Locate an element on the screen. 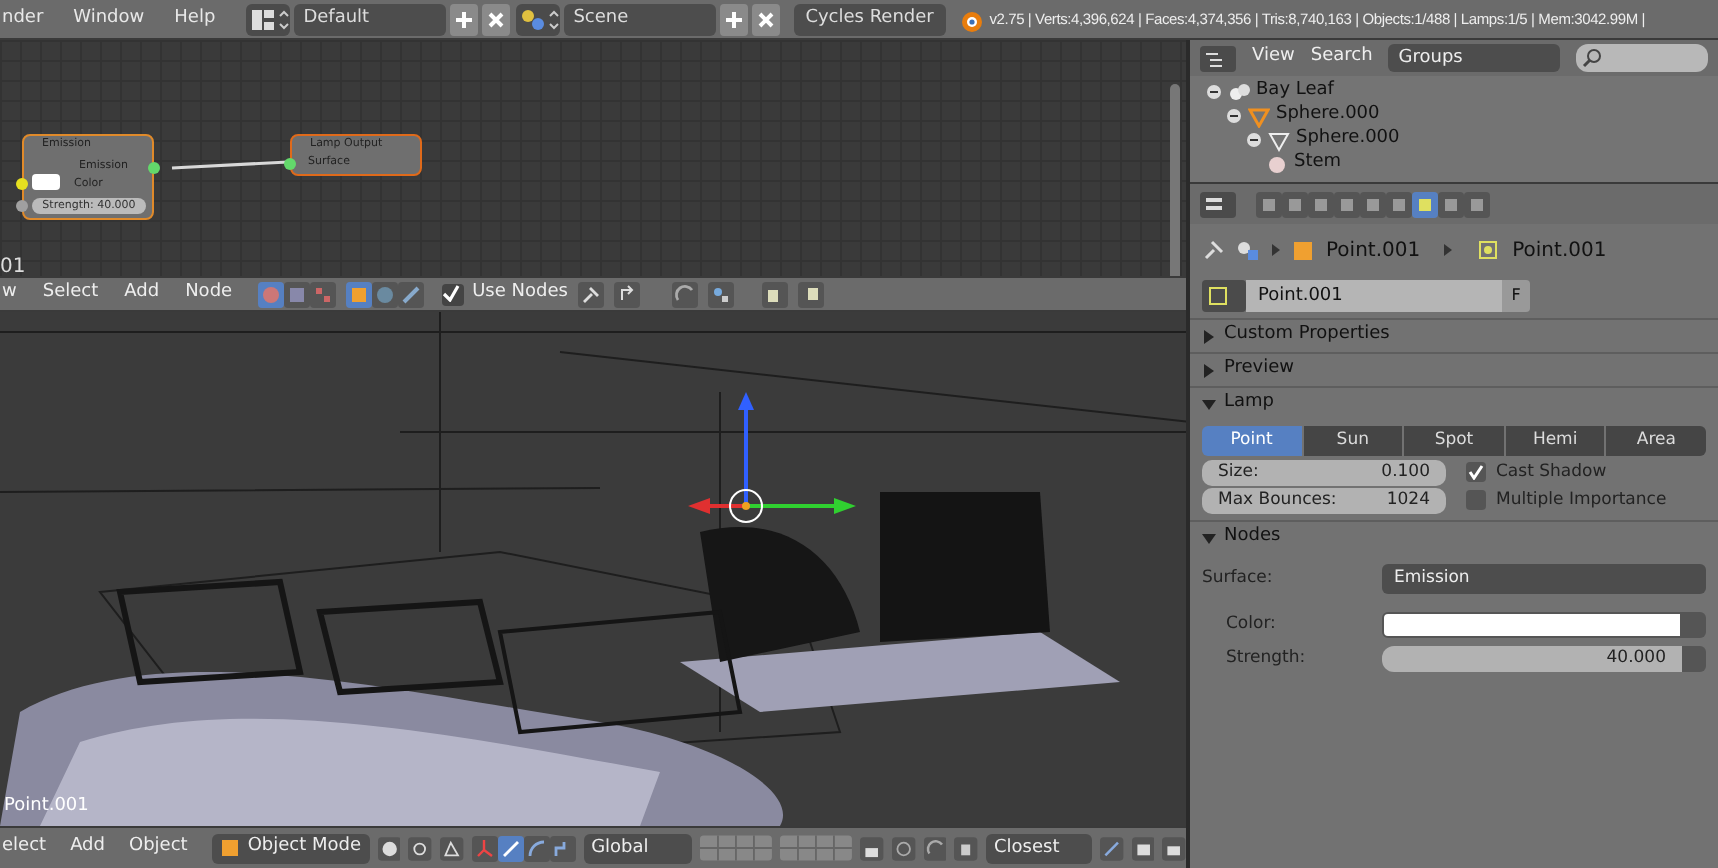 This screenshot has width=1718, height=868. menu-item: nder is located at coordinates (23, 19).